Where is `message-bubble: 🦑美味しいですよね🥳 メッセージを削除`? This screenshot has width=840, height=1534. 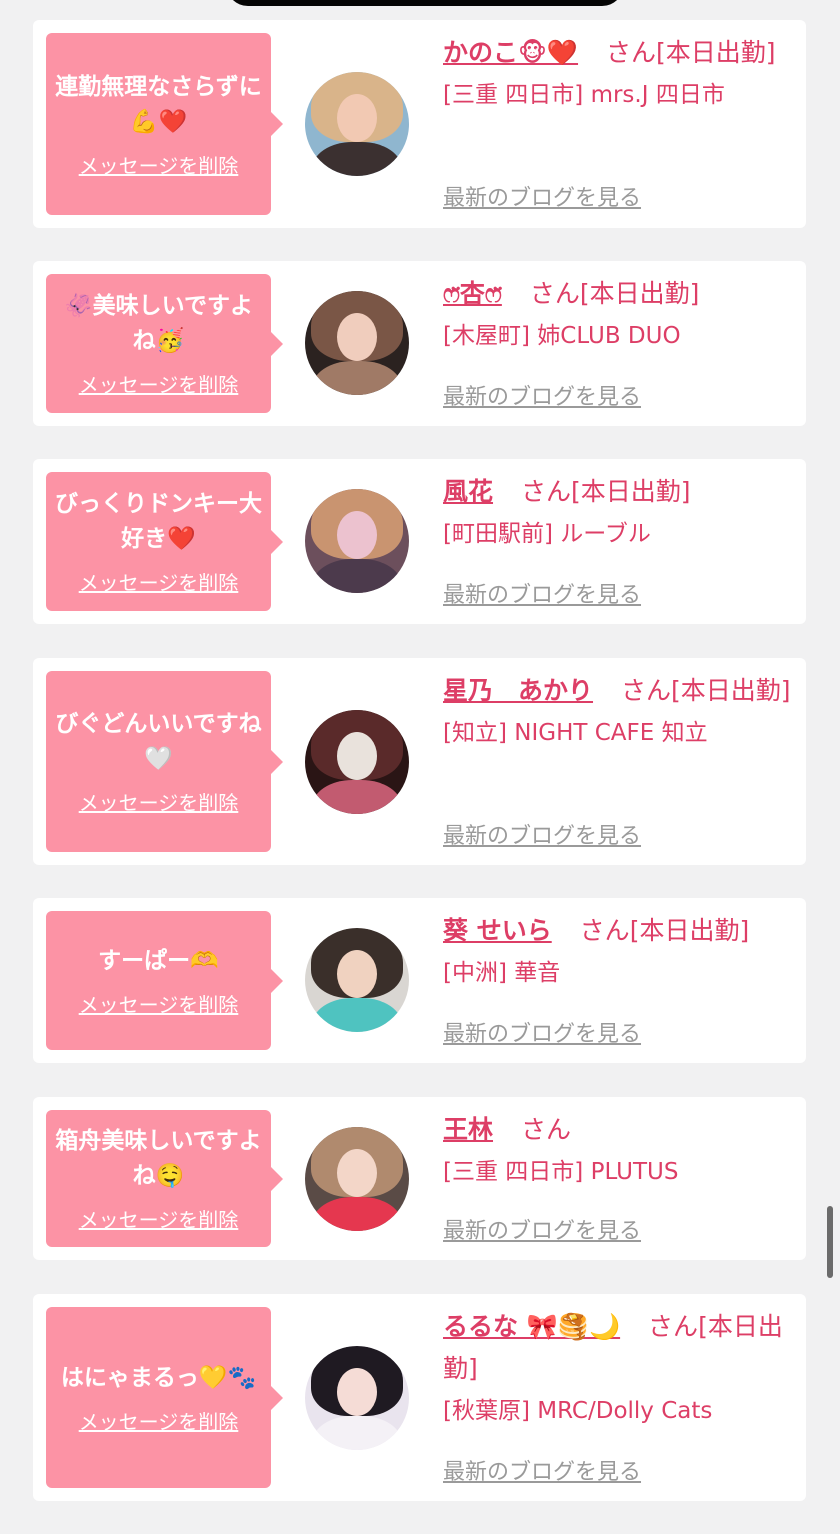
message-bubble: 🦑美味しいですよね🥳 メッセージを削除 is located at coordinates (164, 343).